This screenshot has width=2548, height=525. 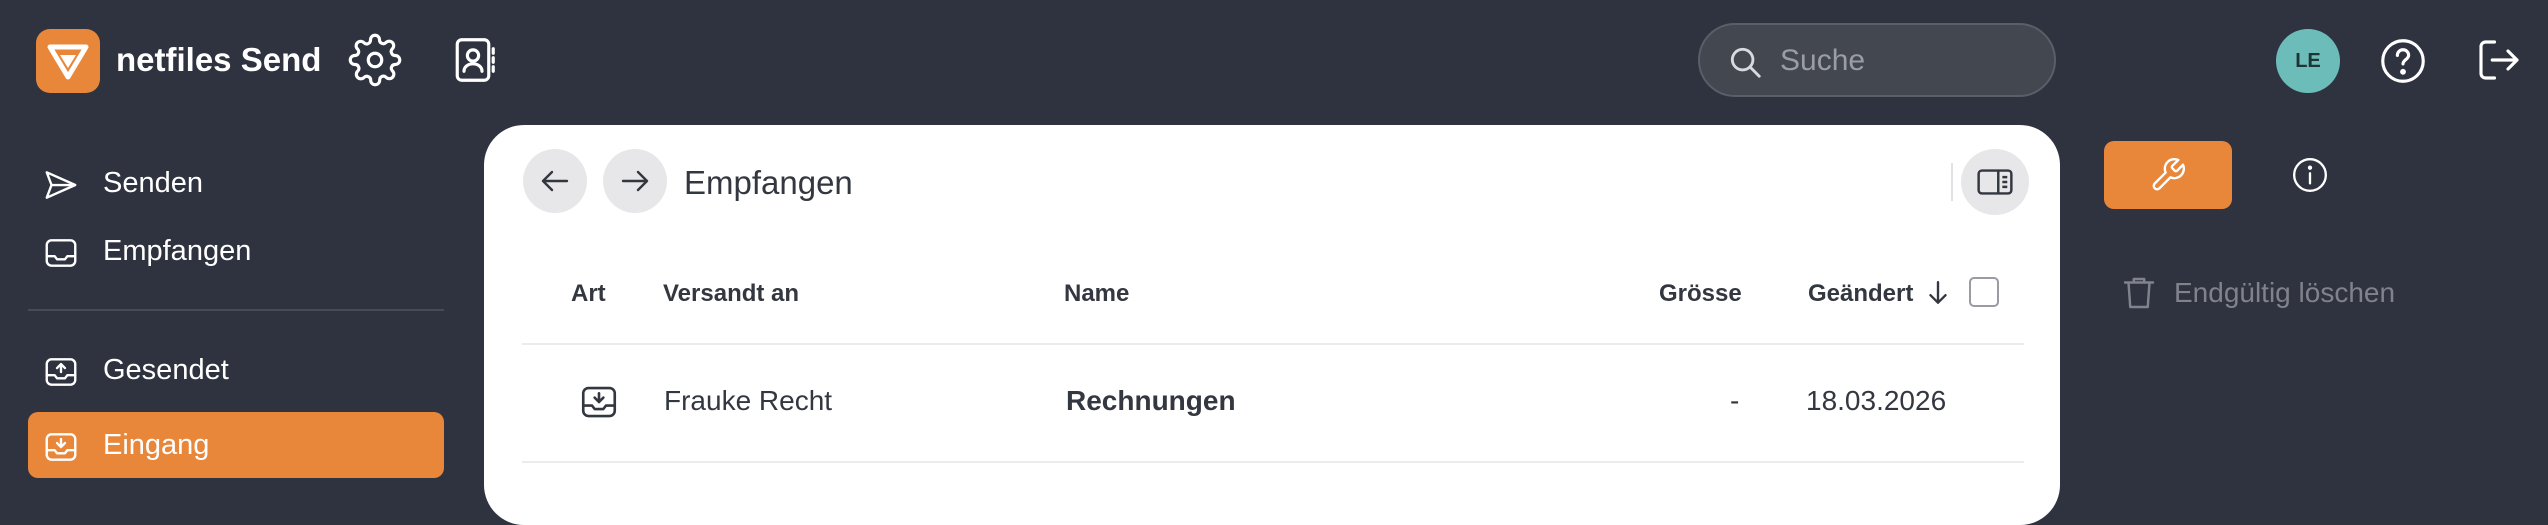 I want to click on select-all-checkbox, so click(x=1984, y=292).